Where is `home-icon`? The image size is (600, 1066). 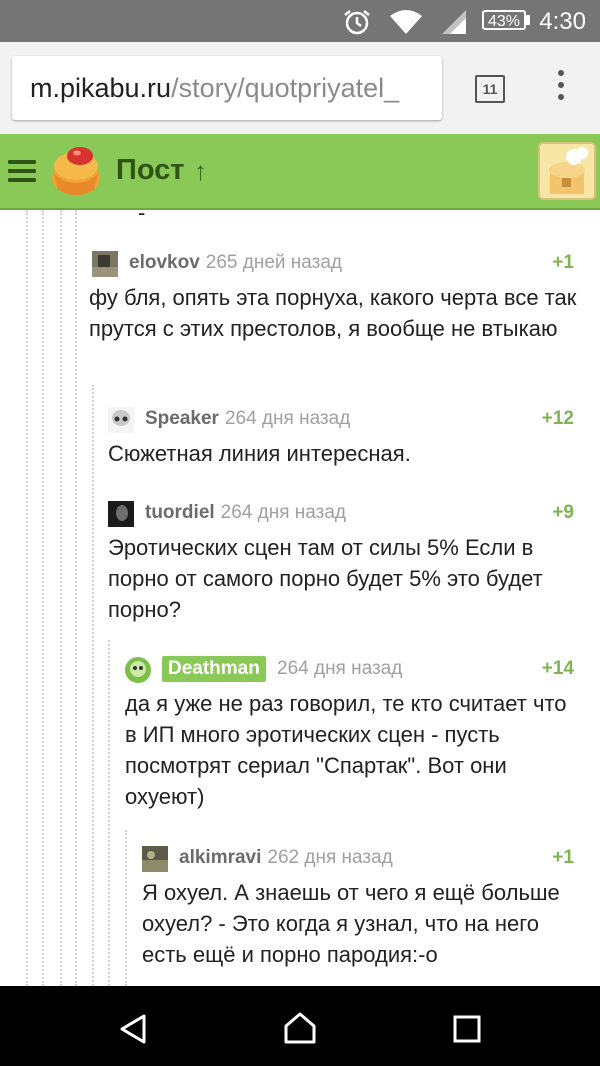
home-icon is located at coordinates (300, 1028).